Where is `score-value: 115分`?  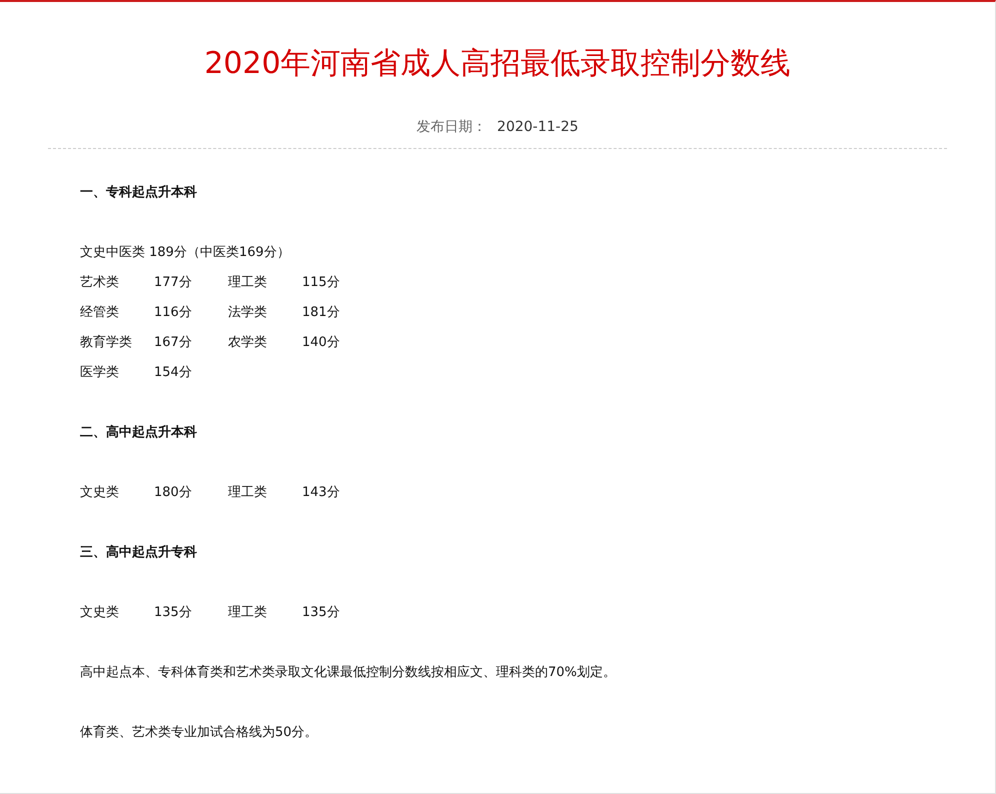
score-value: 115分 is located at coordinates (321, 283).